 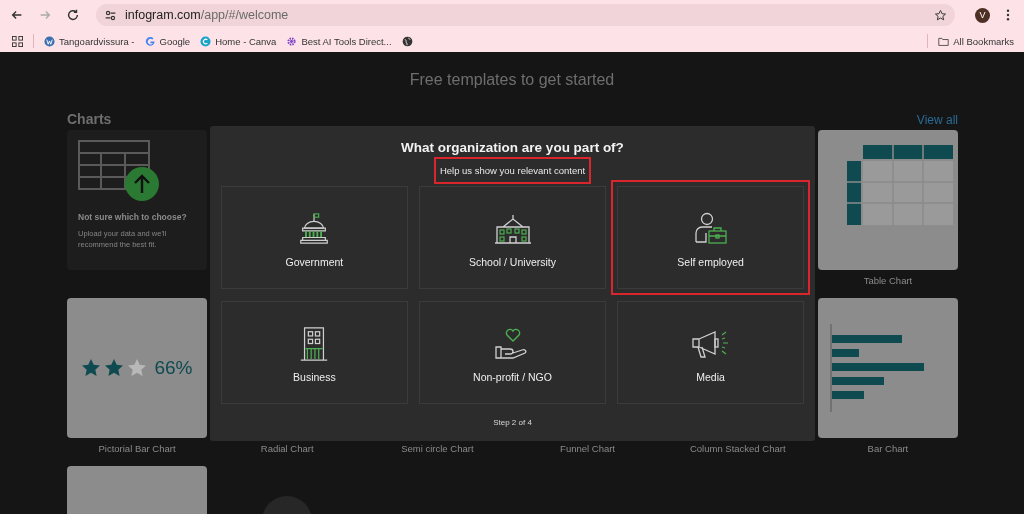 What do you see at coordinates (887, 200) in the screenshot?
I see `table-chart-card` at bounding box center [887, 200].